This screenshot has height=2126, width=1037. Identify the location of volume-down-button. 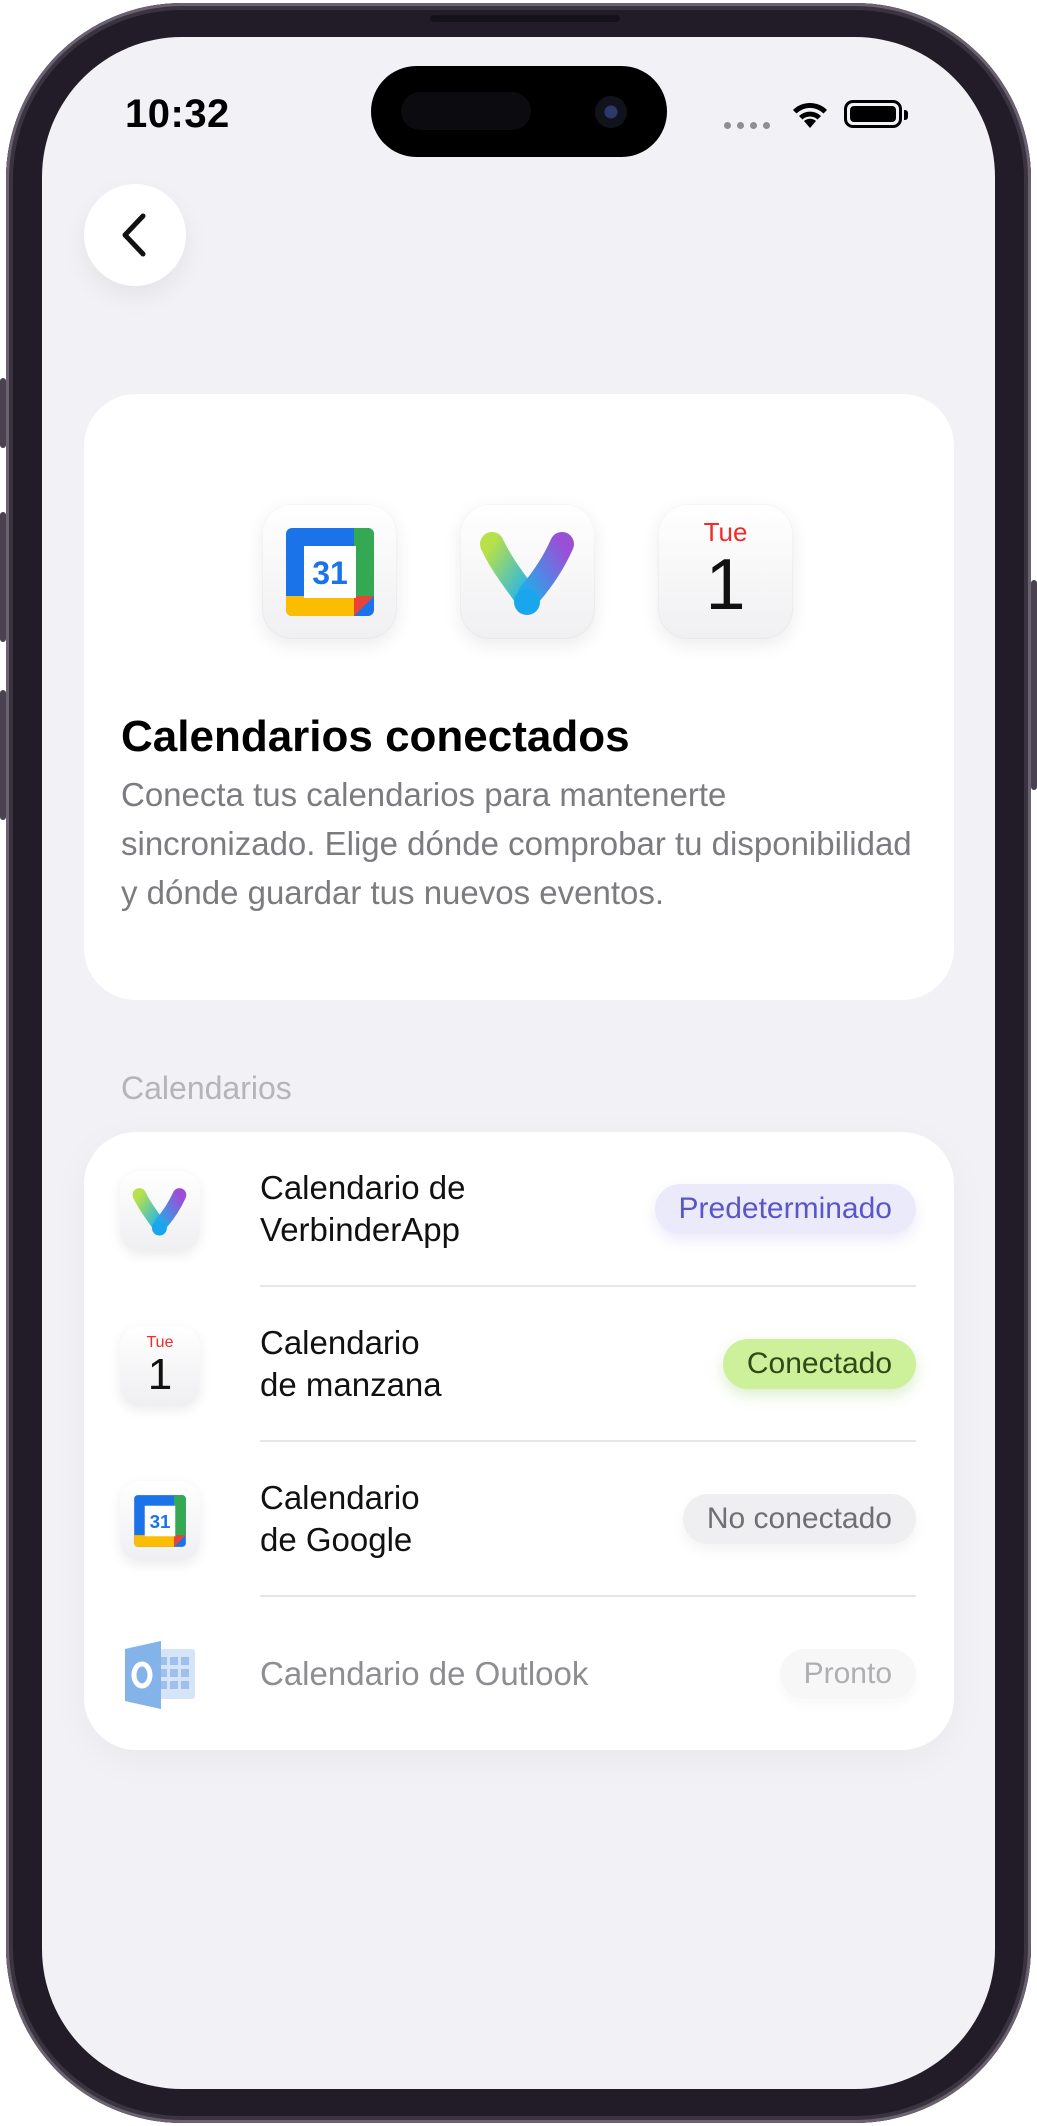
(3, 755).